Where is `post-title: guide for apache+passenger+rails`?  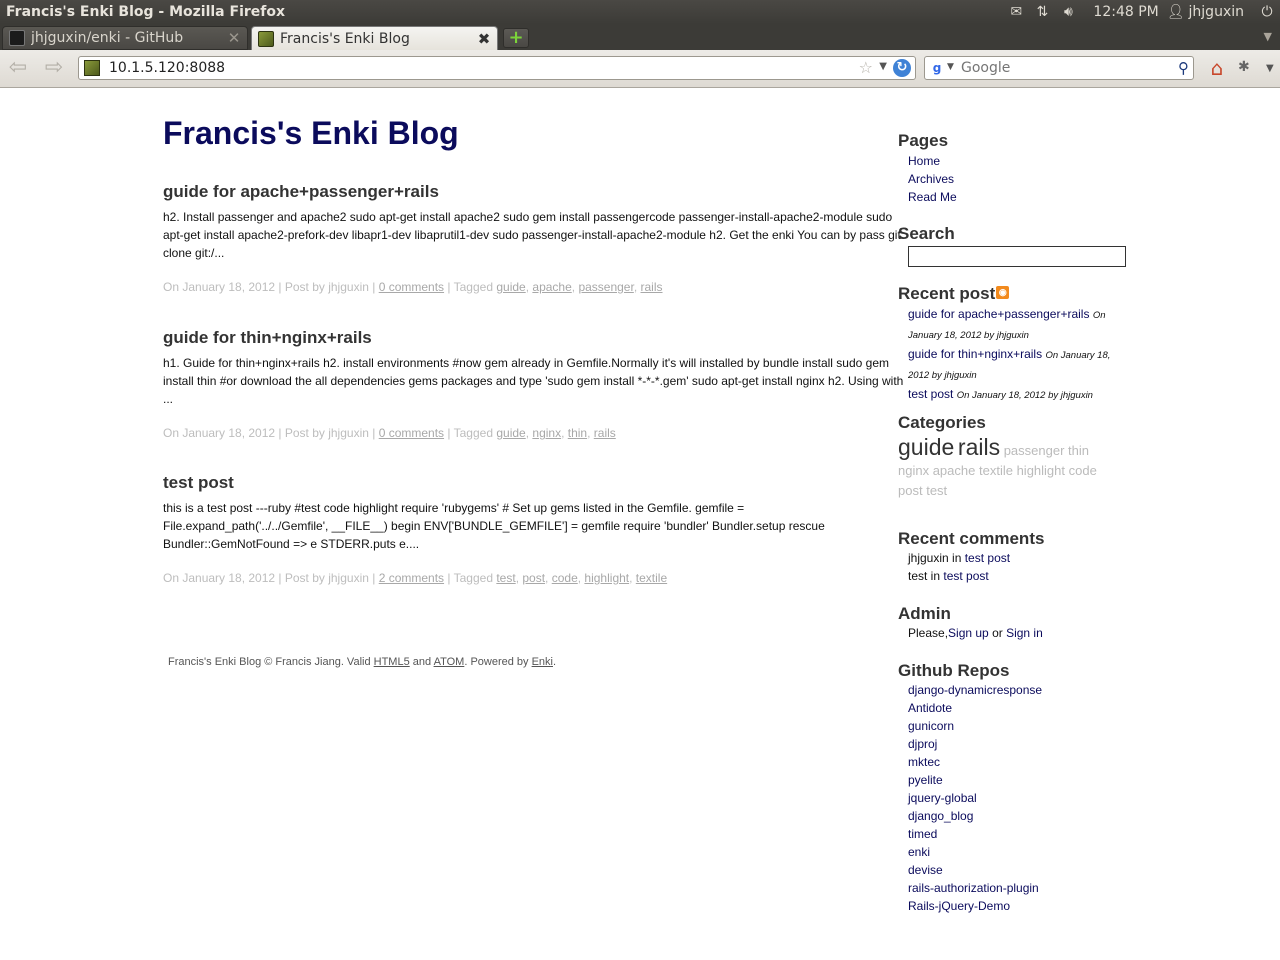
post-title: guide for apache+passenger+rails is located at coordinates (537, 192).